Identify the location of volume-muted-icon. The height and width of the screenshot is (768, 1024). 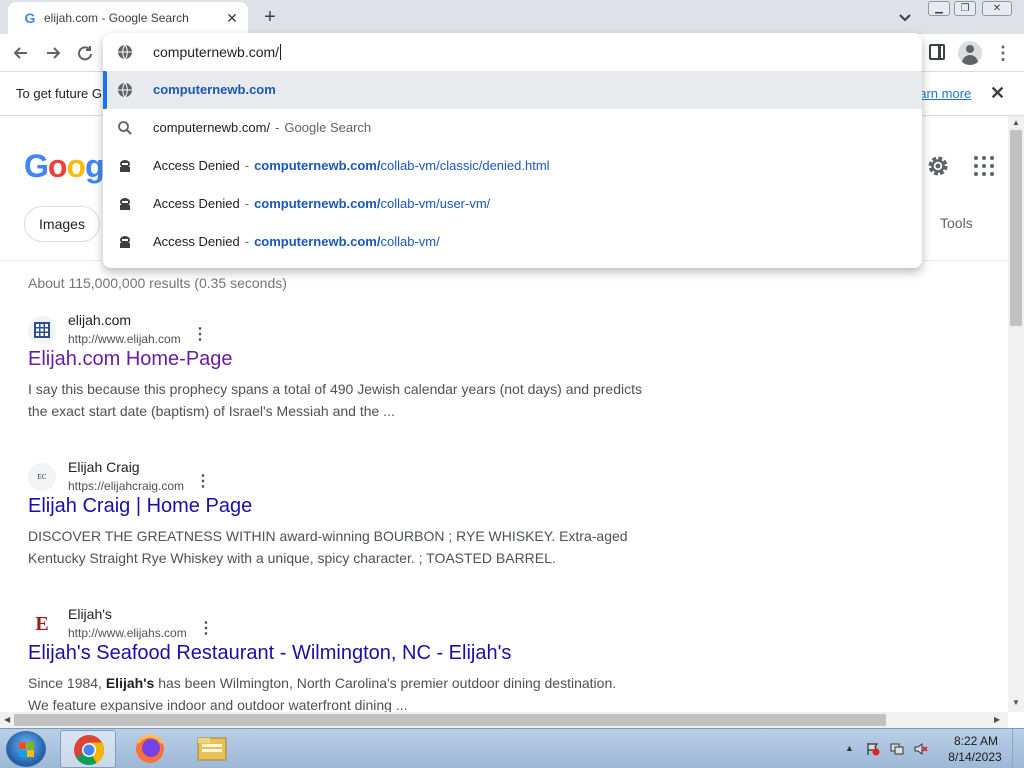
(921, 749).